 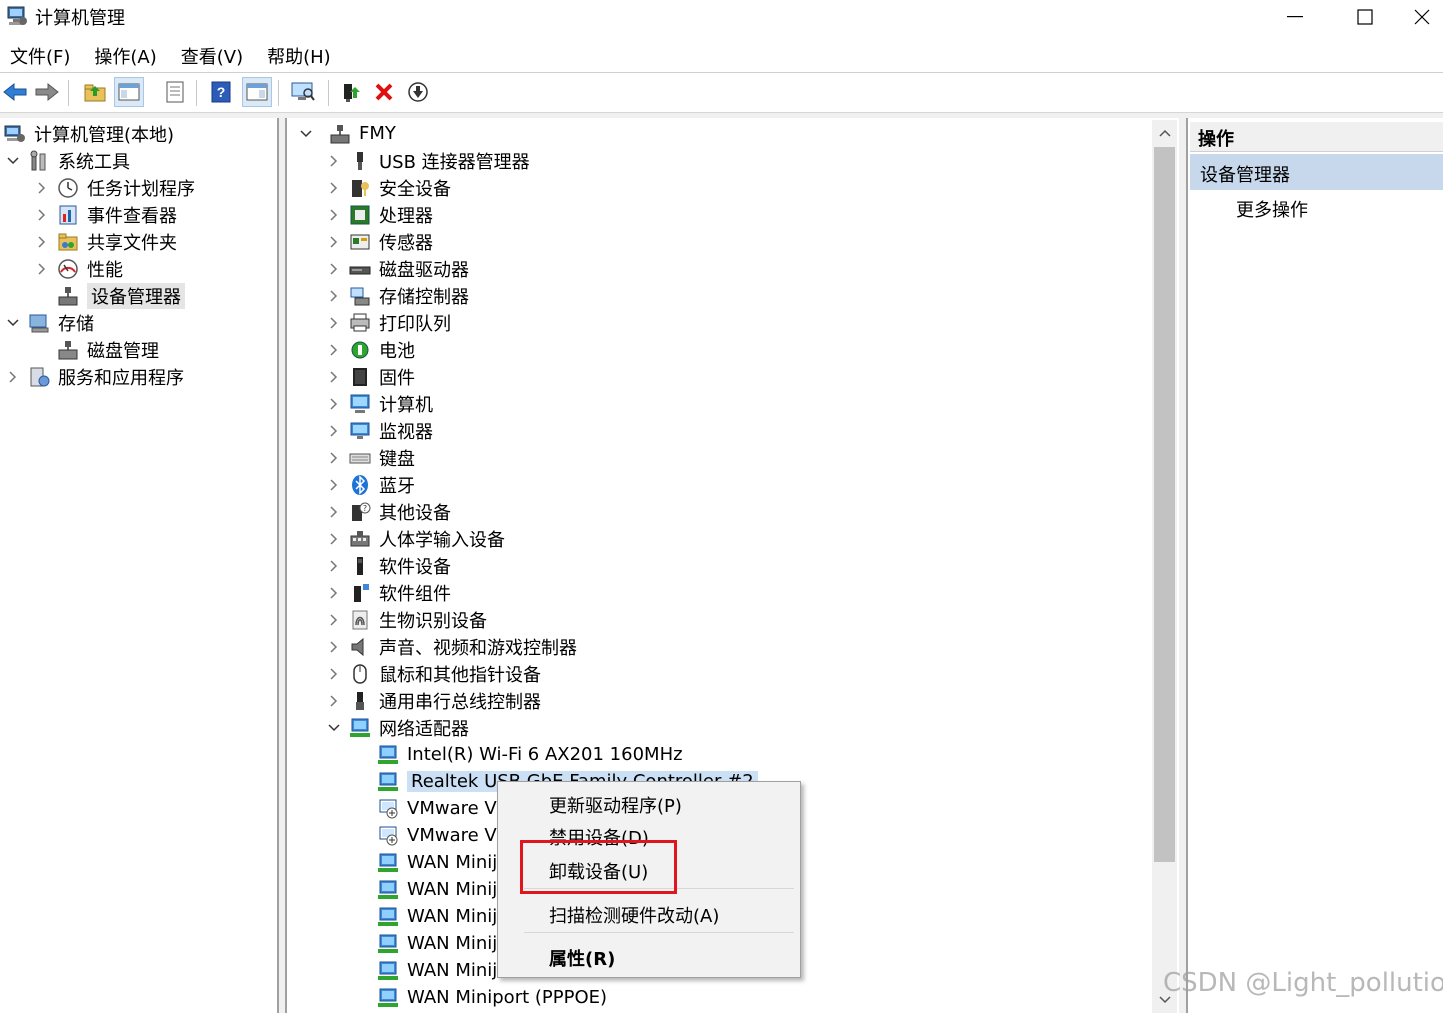 What do you see at coordinates (371, 349) in the screenshot?
I see `device-category: 电池` at bounding box center [371, 349].